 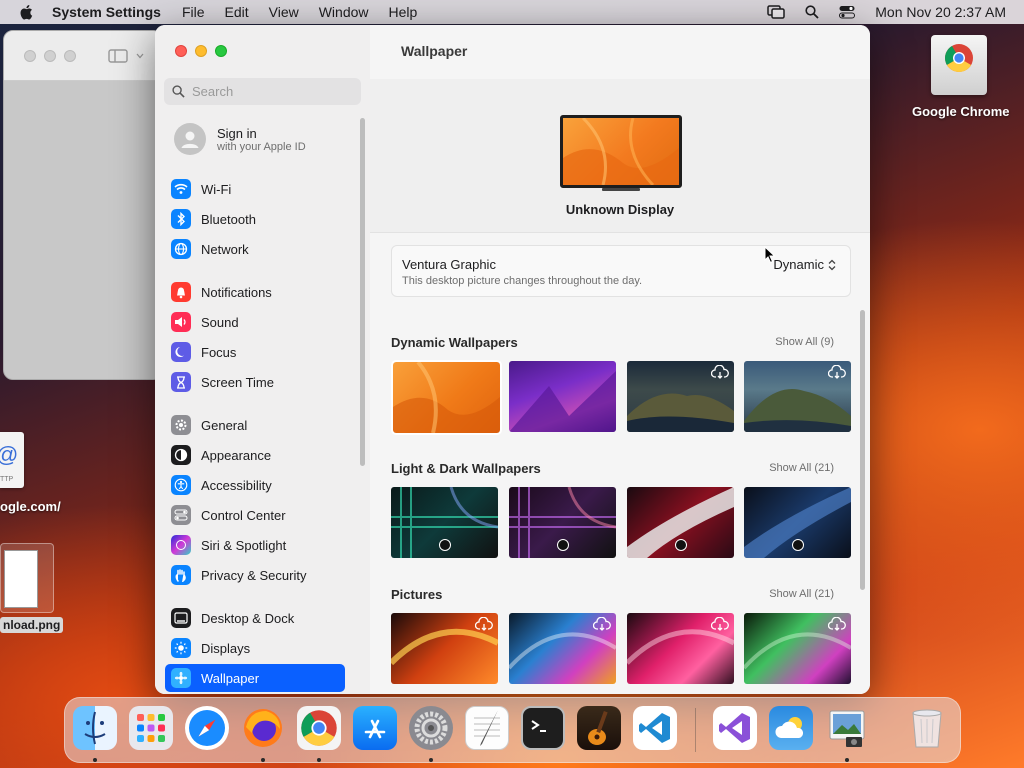 I want to click on display-name: Unknown Display, so click(x=620, y=209).